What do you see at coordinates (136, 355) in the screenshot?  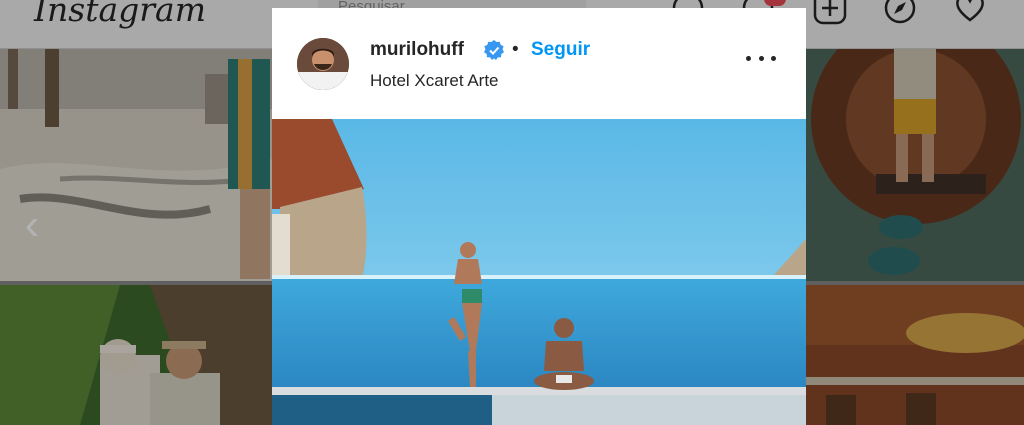 I see `grid-post-couple` at bounding box center [136, 355].